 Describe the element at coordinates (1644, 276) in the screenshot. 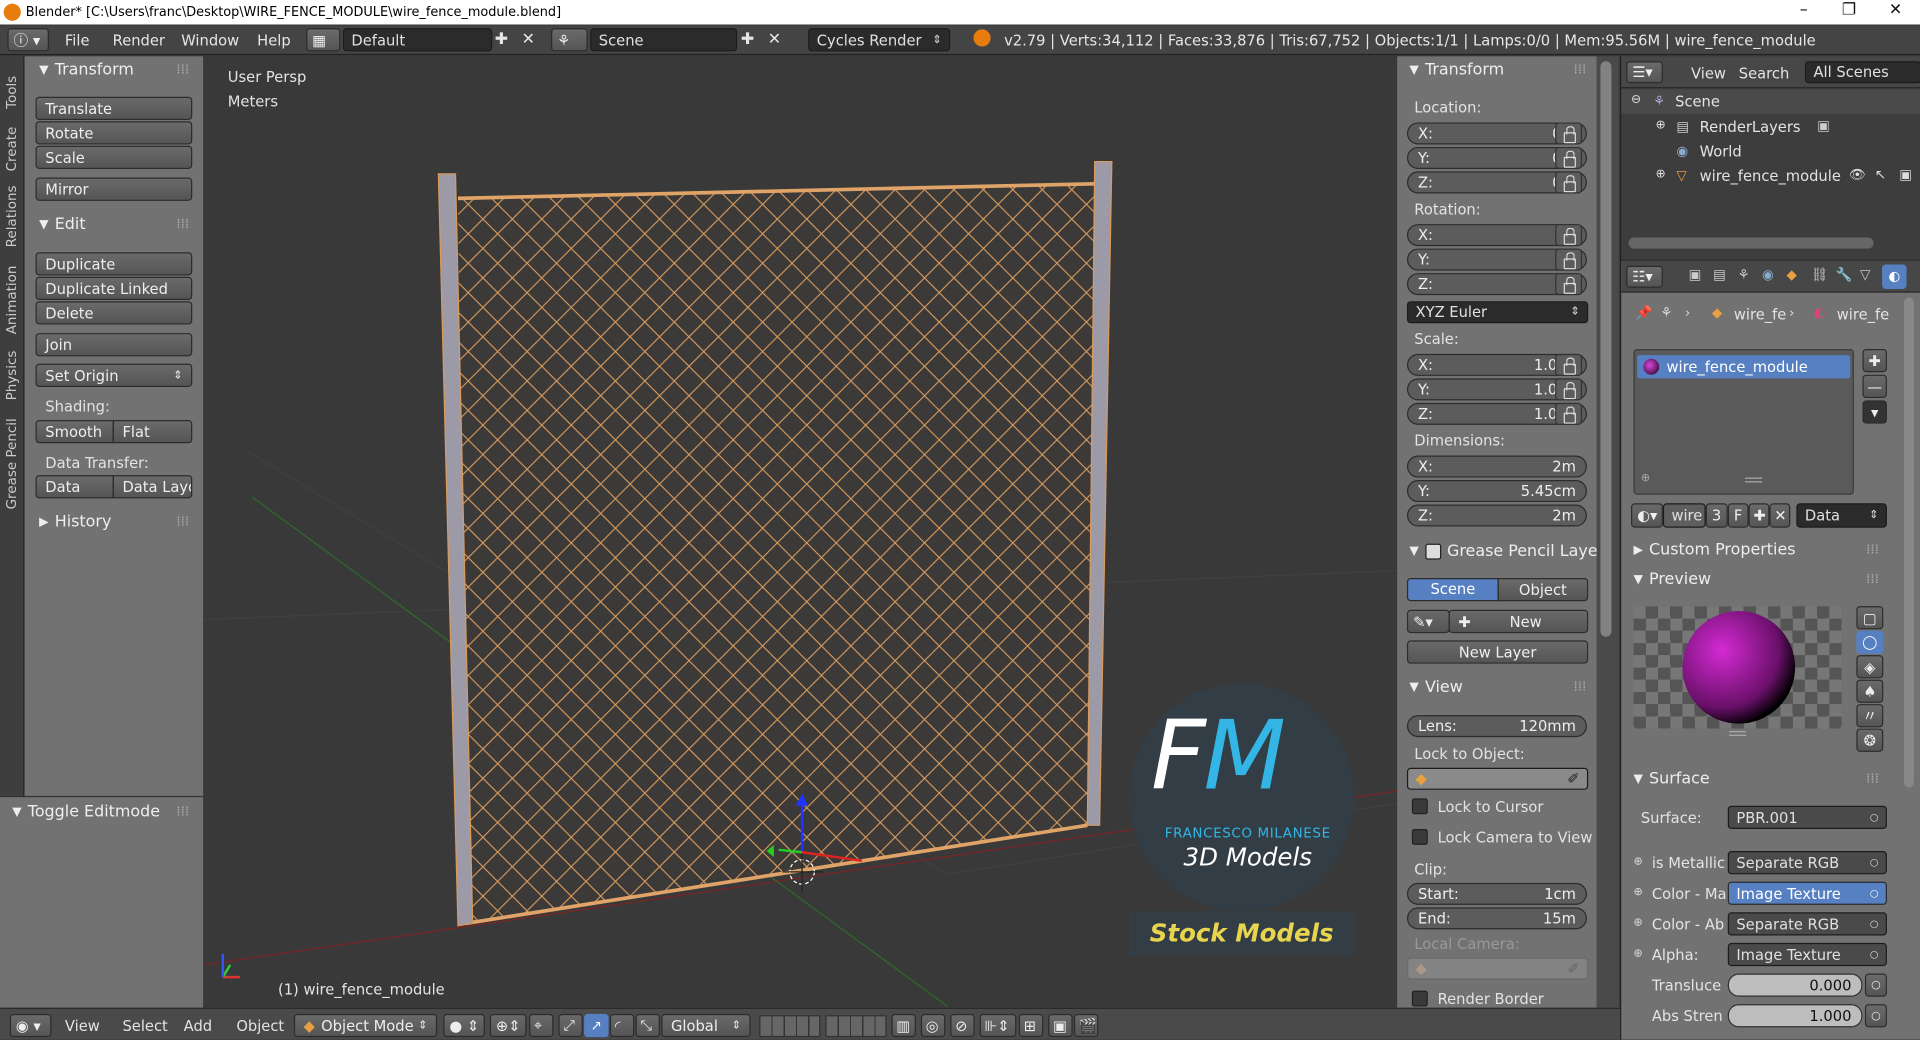

I see `properties-editor-icon: ☷▾` at that location.